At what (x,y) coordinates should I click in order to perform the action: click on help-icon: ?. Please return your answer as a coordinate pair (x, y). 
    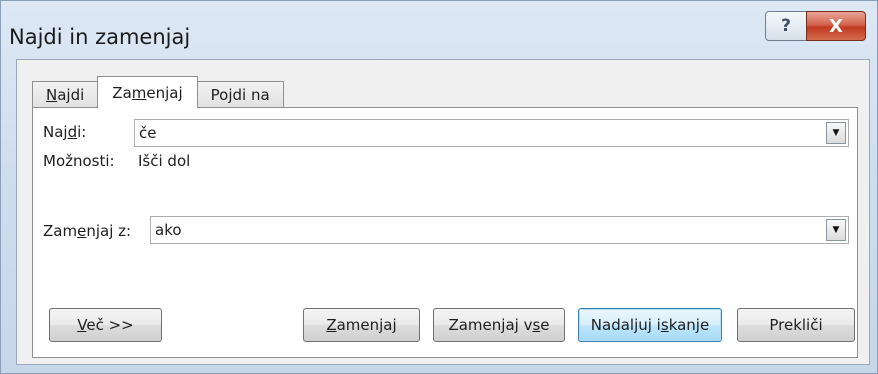
    Looking at the image, I should click on (786, 26).